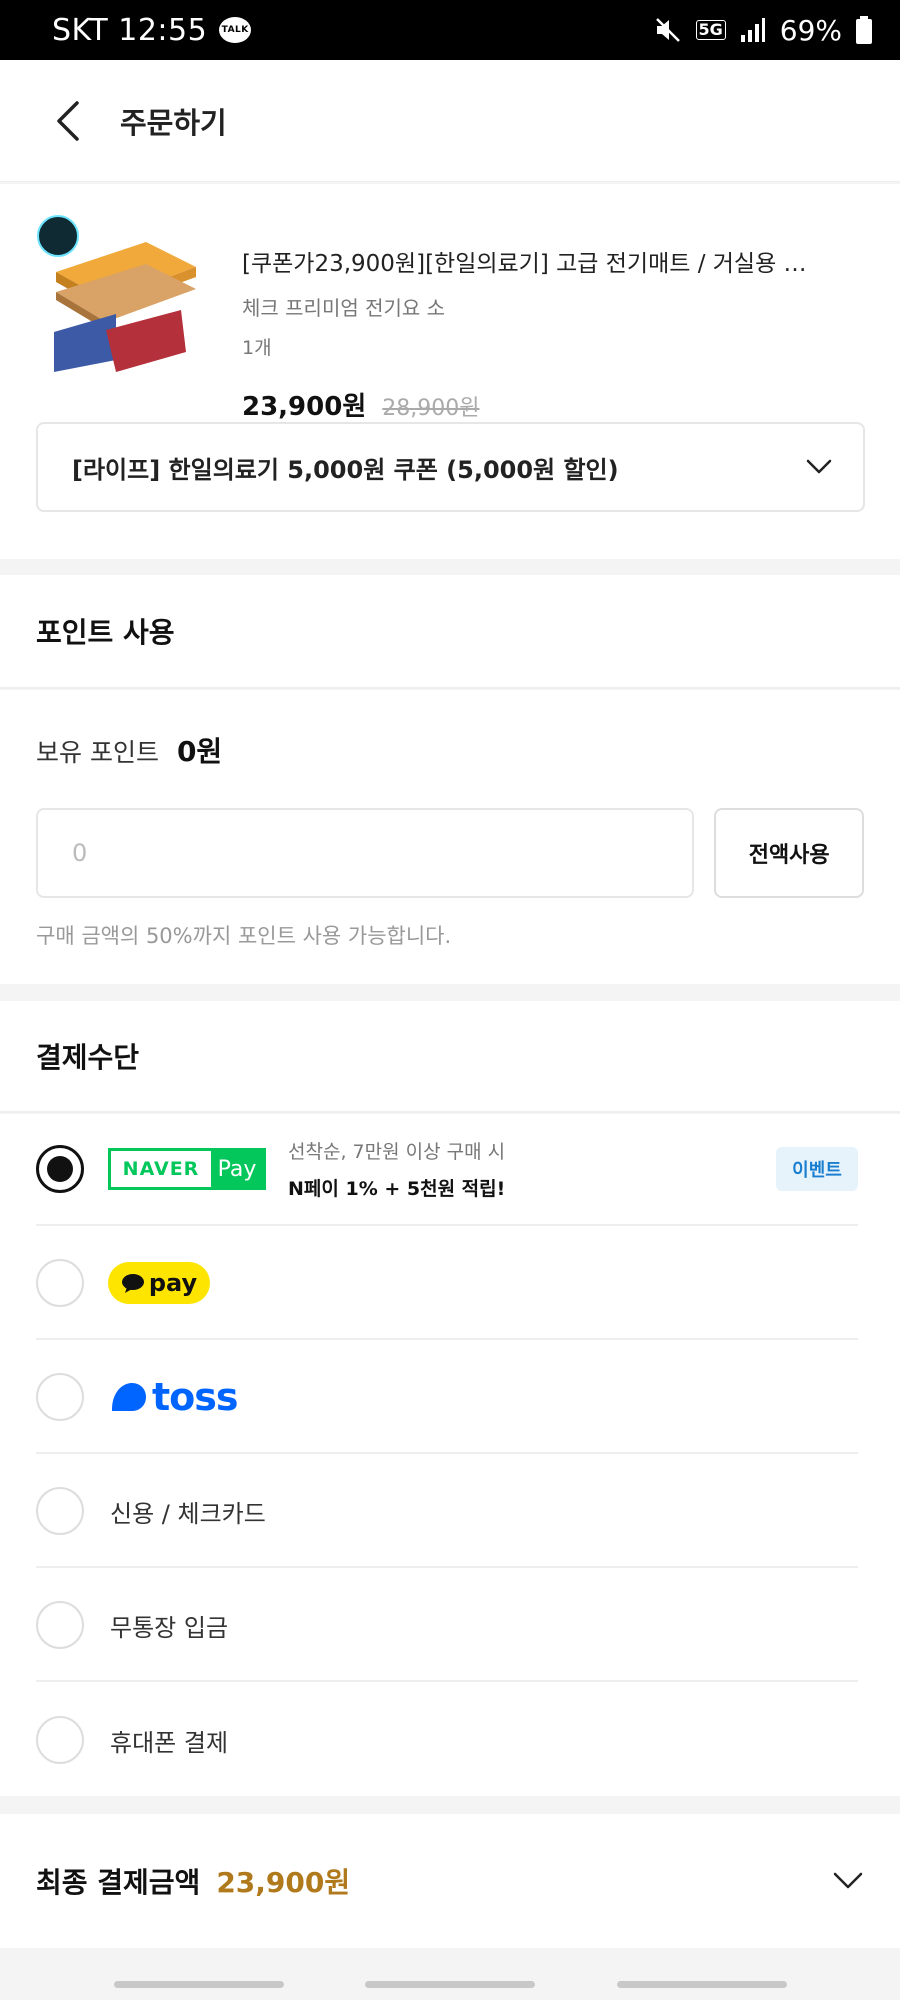 The height and width of the screenshot is (2000, 900). What do you see at coordinates (105, 632) in the screenshot?
I see `points-section-title: 포인트 사용` at bounding box center [105, 632].